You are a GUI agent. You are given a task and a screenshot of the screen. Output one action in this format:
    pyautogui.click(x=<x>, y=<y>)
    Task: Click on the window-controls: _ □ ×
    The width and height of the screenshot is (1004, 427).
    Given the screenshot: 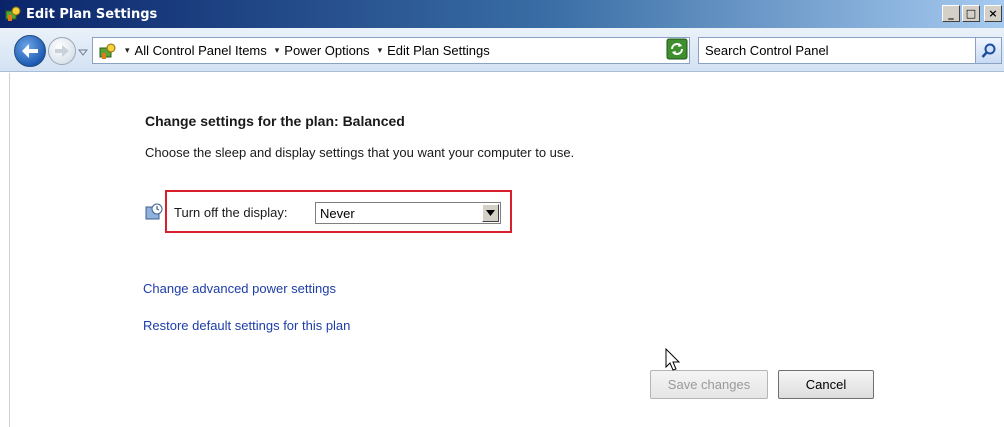 What is the action you would take?
    pyautogui.click(x=972, y=13)
    